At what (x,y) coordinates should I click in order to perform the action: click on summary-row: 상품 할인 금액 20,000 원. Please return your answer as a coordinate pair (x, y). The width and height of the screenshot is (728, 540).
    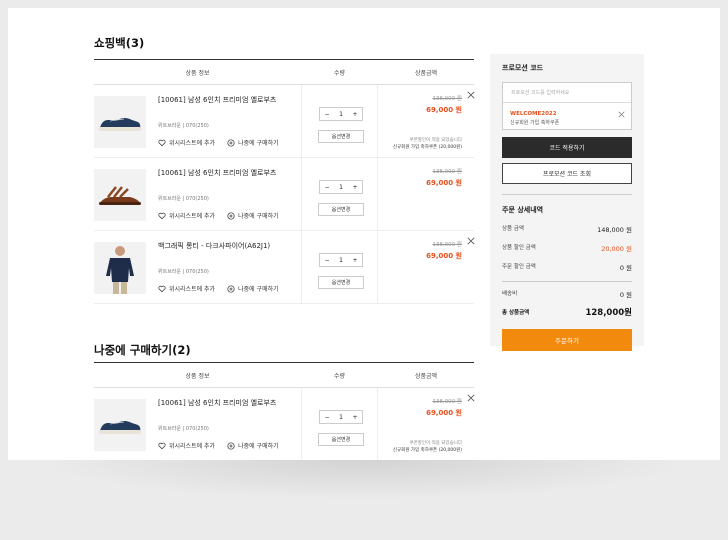
    Looking at the image, I should click on (567, 249).